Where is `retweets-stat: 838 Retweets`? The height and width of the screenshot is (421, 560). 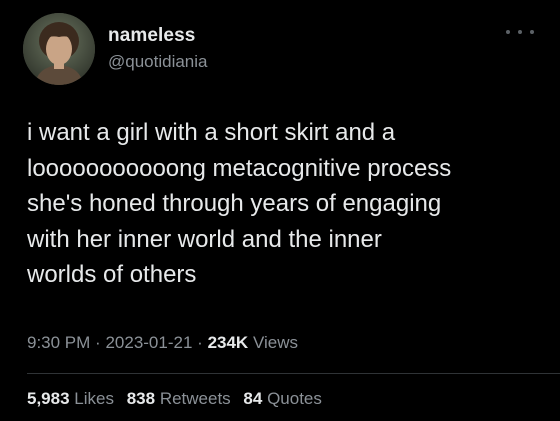
retweets-stat: 838 Retweets is located at coordinates (179, 398).